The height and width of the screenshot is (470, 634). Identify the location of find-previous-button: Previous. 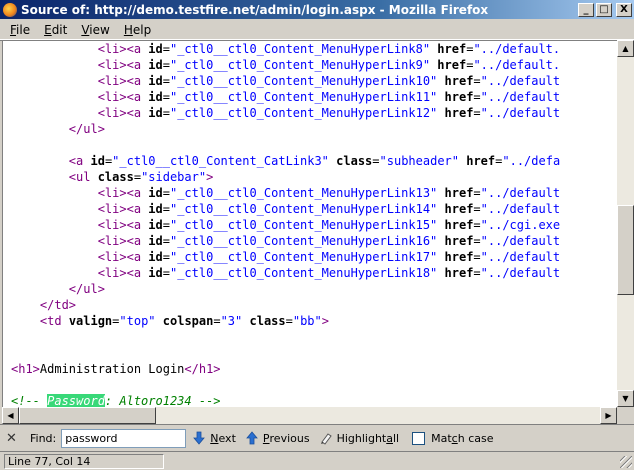
(277, 438).